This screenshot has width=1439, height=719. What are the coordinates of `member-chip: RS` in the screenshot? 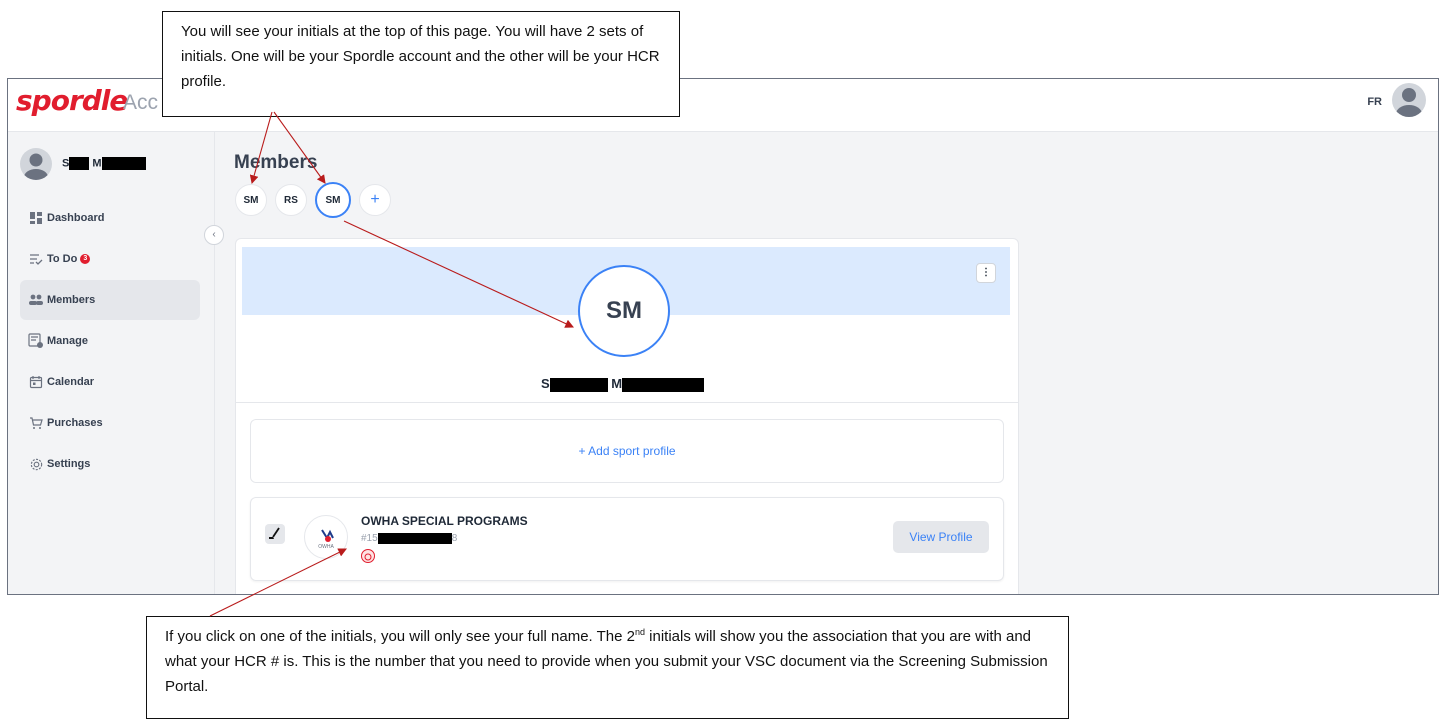 It's located at (291, 200).